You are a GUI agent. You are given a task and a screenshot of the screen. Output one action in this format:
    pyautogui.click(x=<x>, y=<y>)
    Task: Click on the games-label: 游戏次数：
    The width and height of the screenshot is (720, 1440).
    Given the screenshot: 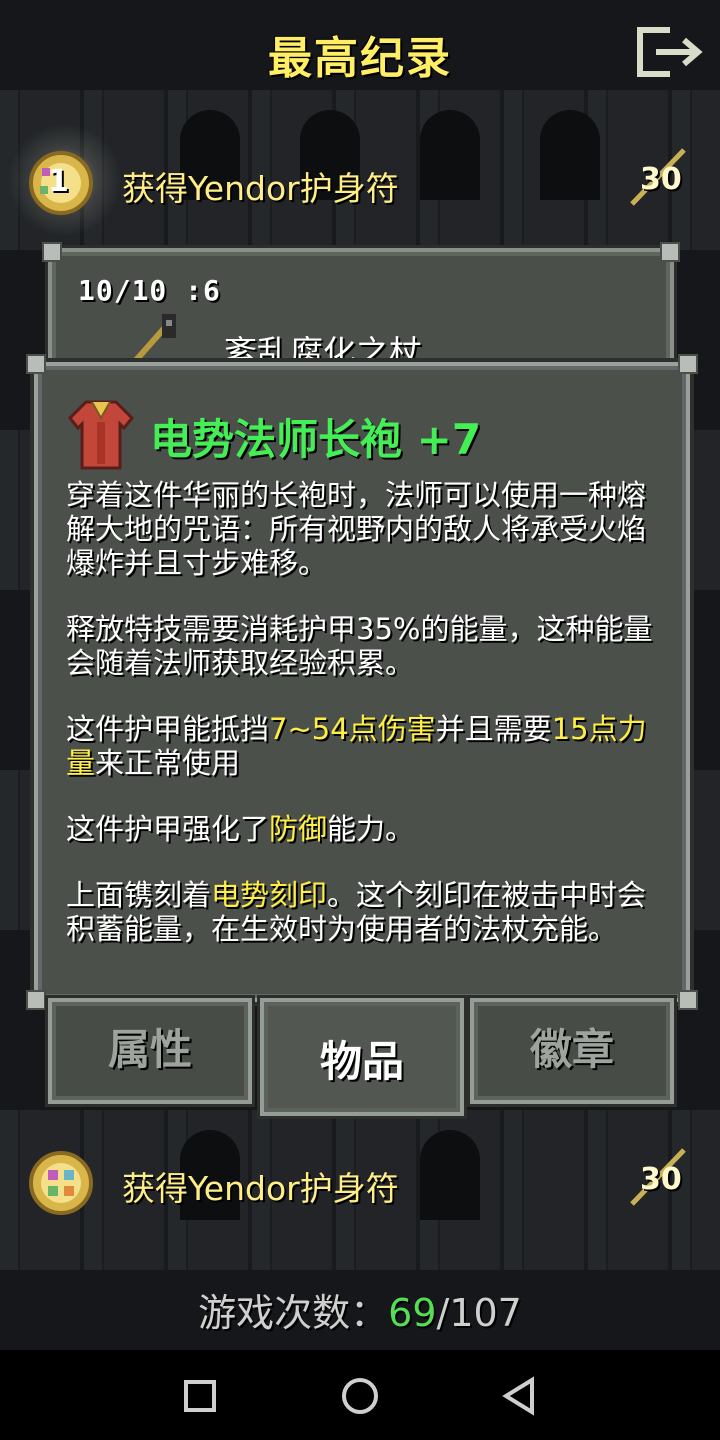 What is the action you would take?
    pyautogui.click(x=293, y=1313)
    